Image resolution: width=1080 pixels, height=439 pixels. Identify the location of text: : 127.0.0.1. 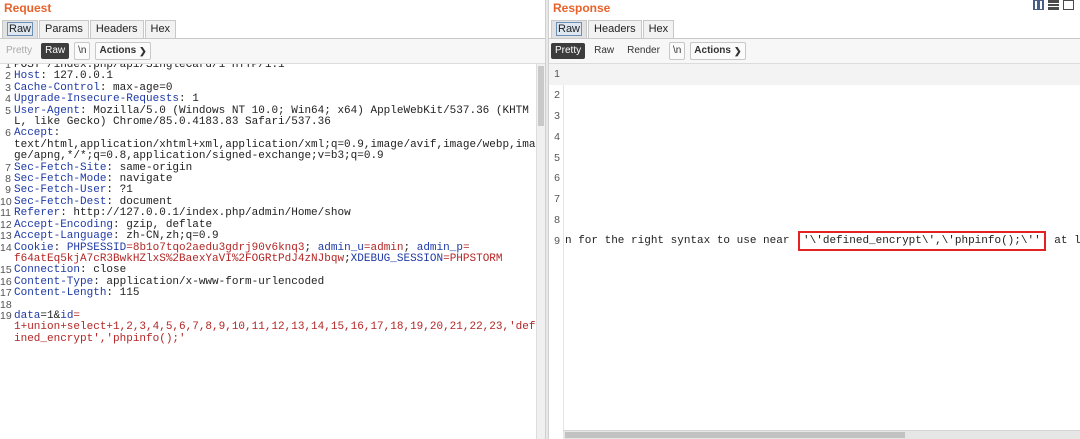
(77, 76).